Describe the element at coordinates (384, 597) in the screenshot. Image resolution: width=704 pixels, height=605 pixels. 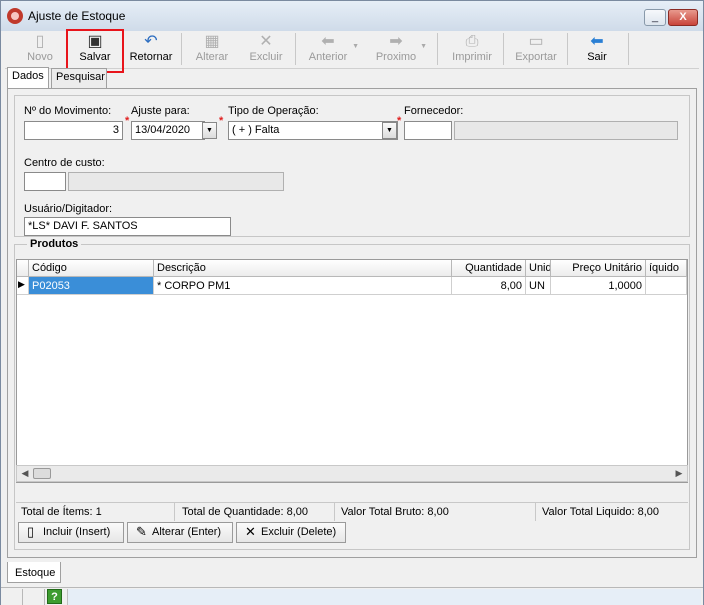
I see `status-message-area` at that location.